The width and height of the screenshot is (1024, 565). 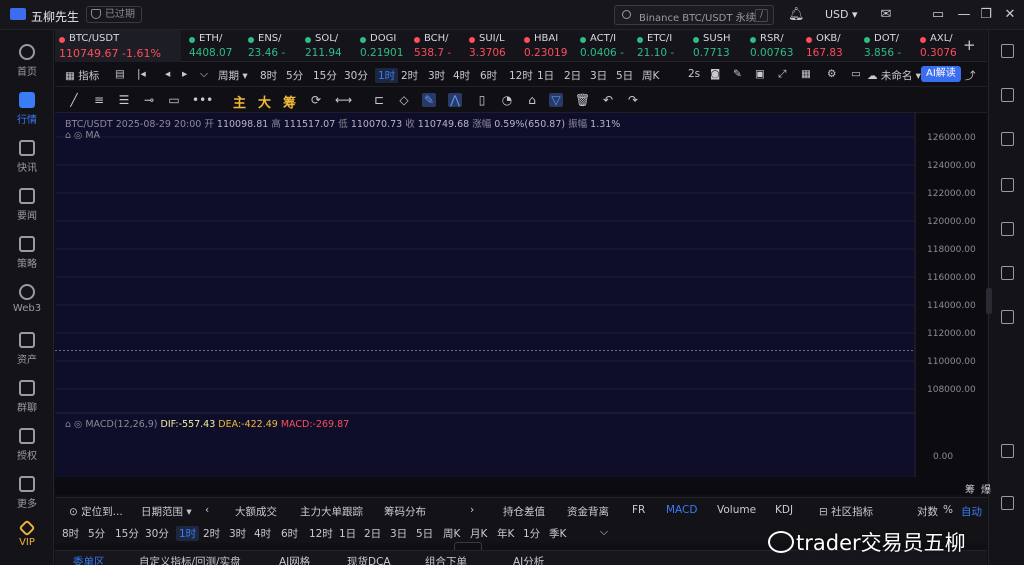 I want to click on layout-name-select: ☁ 未命名 ▾, so click(x=894, y=75).